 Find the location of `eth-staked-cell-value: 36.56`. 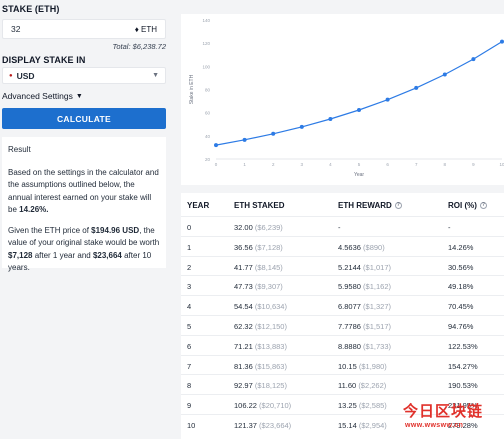

eth-staked-cell-value: 36.56 is located at coordinates (243, 247).